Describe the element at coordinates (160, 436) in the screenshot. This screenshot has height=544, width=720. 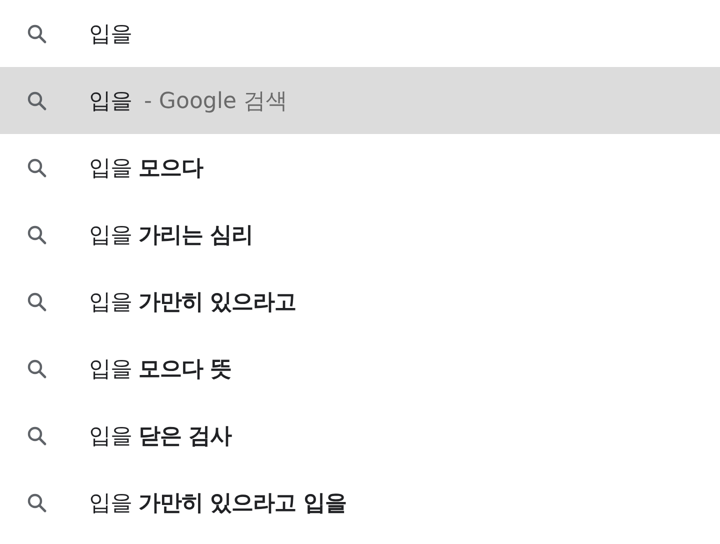
I see `suggestion-text: 입을 닫은 검사` at that location.